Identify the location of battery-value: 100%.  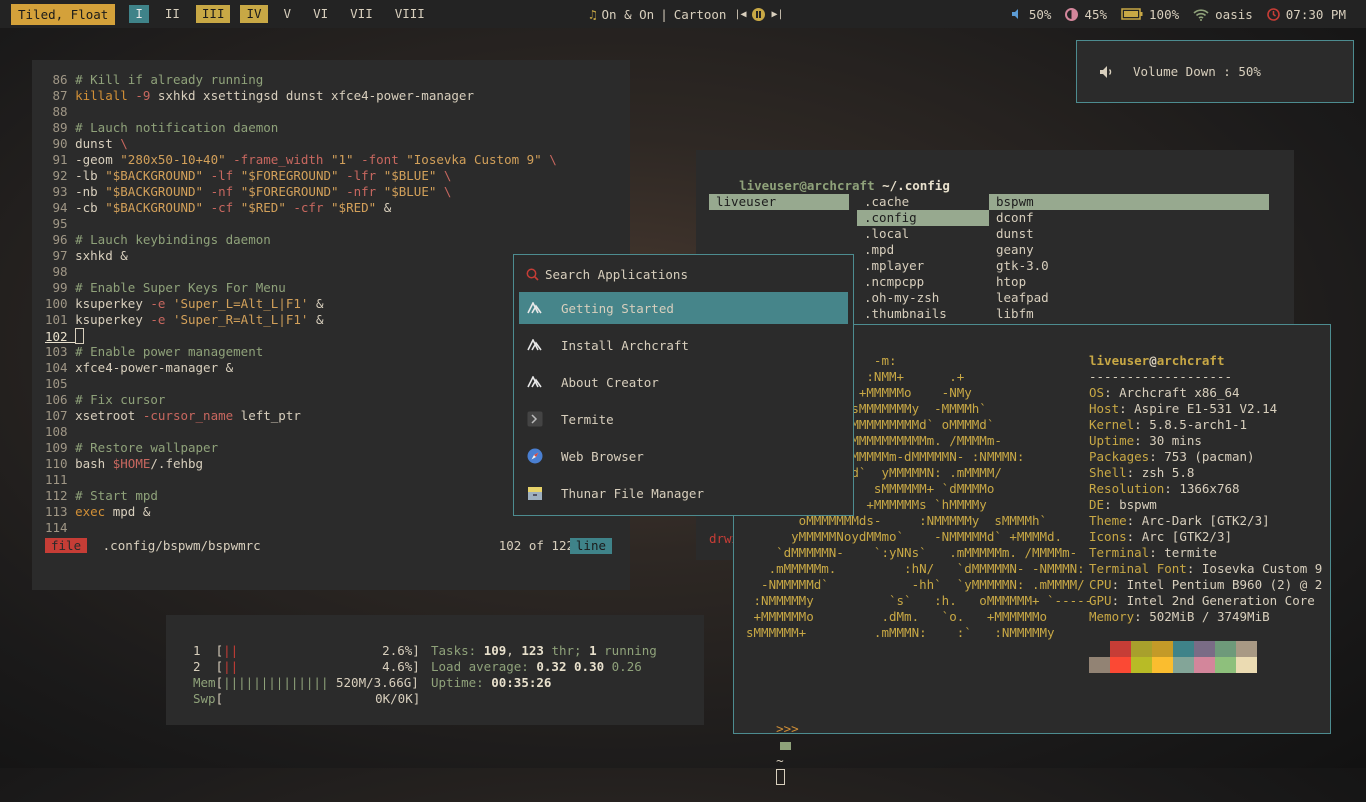
(1164, 14).